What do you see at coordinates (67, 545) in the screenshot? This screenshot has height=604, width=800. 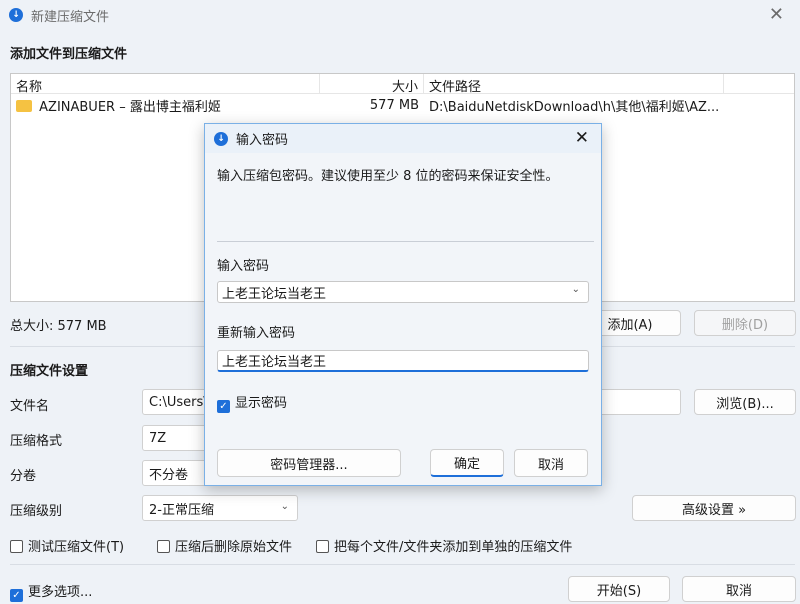 I see `test-archive-option: 测试压缩文件(T)` at bounding box center [67, 545].